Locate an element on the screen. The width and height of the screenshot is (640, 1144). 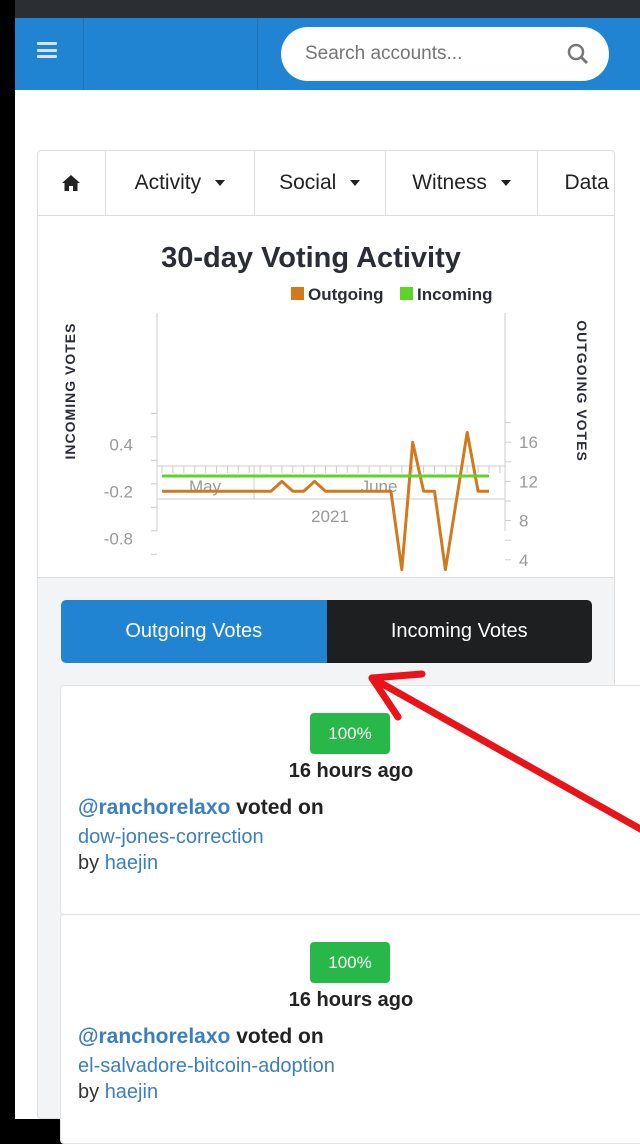
nav-data: Data is located at coordinates (576, 183).